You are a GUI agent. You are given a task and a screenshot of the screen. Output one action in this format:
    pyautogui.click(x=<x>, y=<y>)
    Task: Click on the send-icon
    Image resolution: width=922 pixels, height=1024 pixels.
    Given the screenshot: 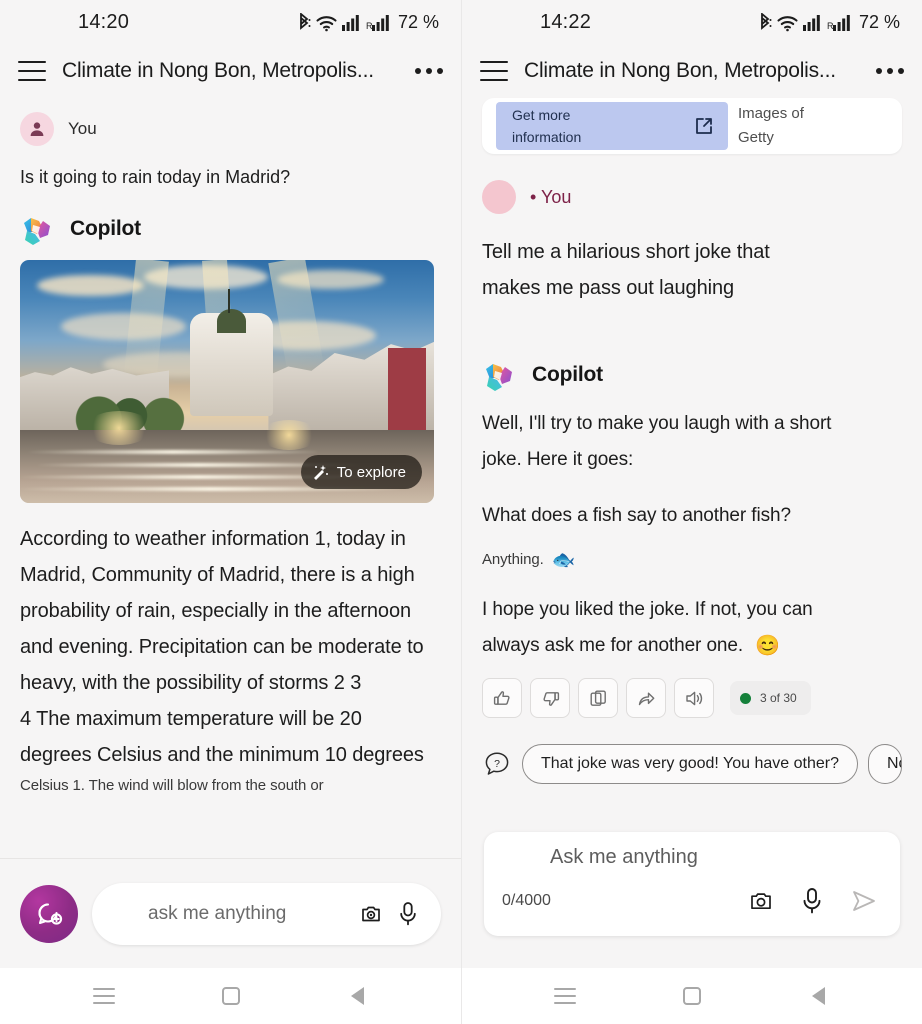 What is the action you would take?
    pyautogui.click(x=864, y=901)
    